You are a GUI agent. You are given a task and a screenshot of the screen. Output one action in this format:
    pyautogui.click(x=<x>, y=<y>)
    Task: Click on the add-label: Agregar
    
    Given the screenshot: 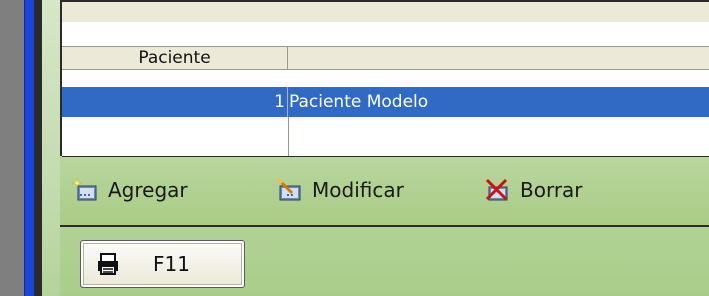 What is the action you would take?
    pyautogui.click(x=148, y=190)
    